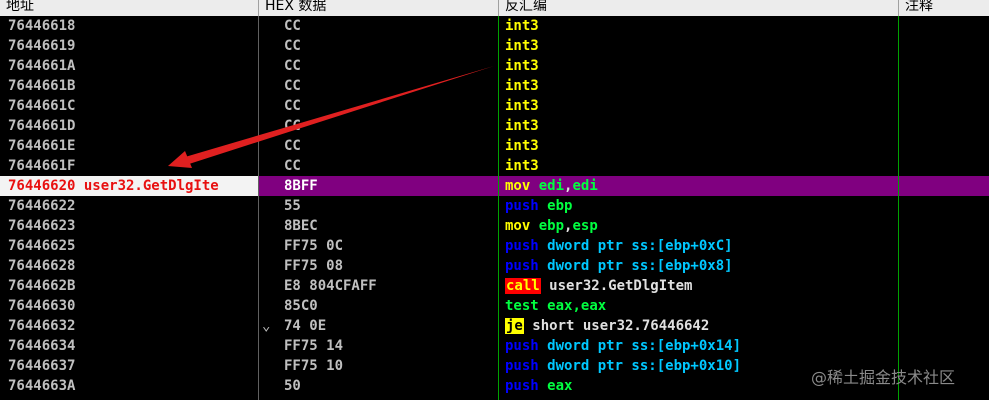 This screenshot has height=400, width=989. What do you see at coordinates (560, 206) in the screenshot?
I see `operand: ebp` at bounding box center [560, 206].